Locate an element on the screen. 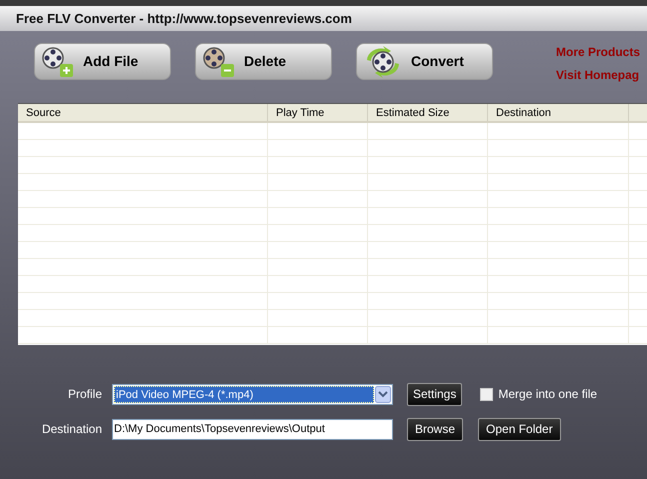 This screenshot has height=479, width=647. toolbar-button: Delete is located at coordinates (263, 61).